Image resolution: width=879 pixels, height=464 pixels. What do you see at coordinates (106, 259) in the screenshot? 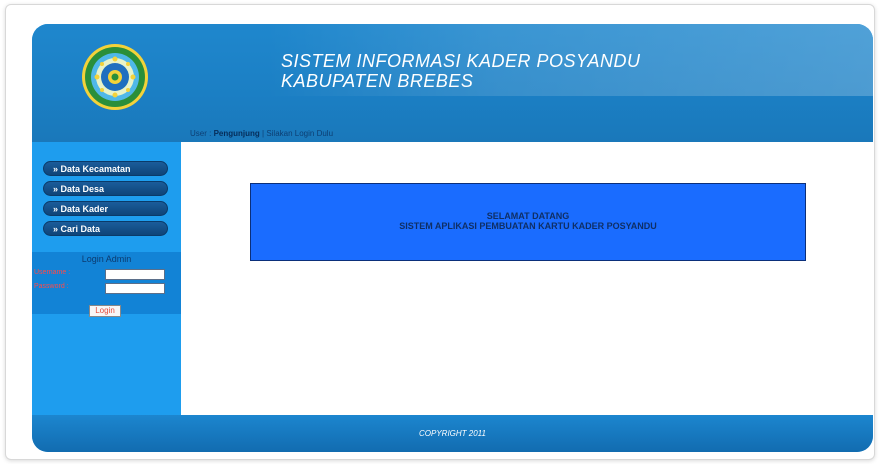
I see `login-title: Login Admin` at bounding box center [106, 259].